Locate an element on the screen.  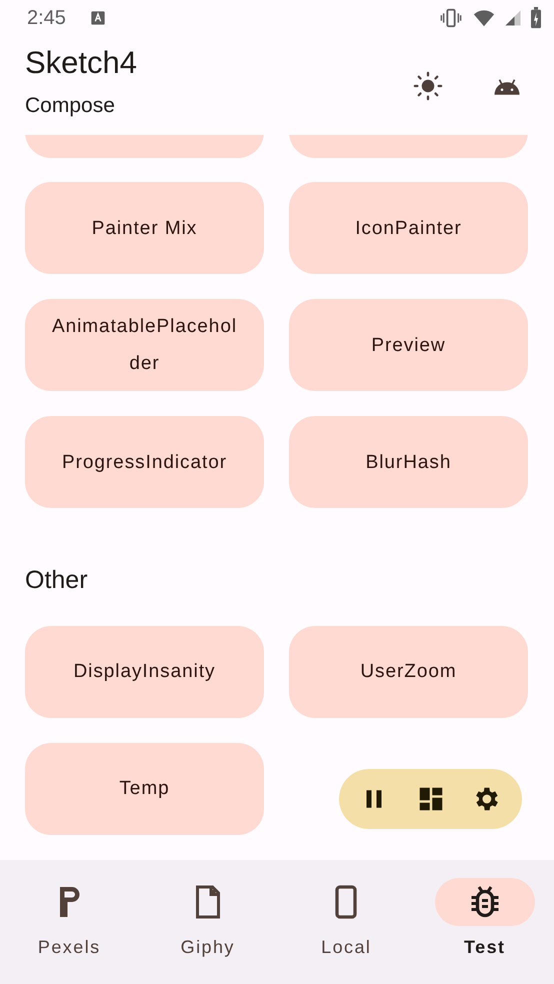
nav-tab: Pexels is located at coordinates (69, 922).